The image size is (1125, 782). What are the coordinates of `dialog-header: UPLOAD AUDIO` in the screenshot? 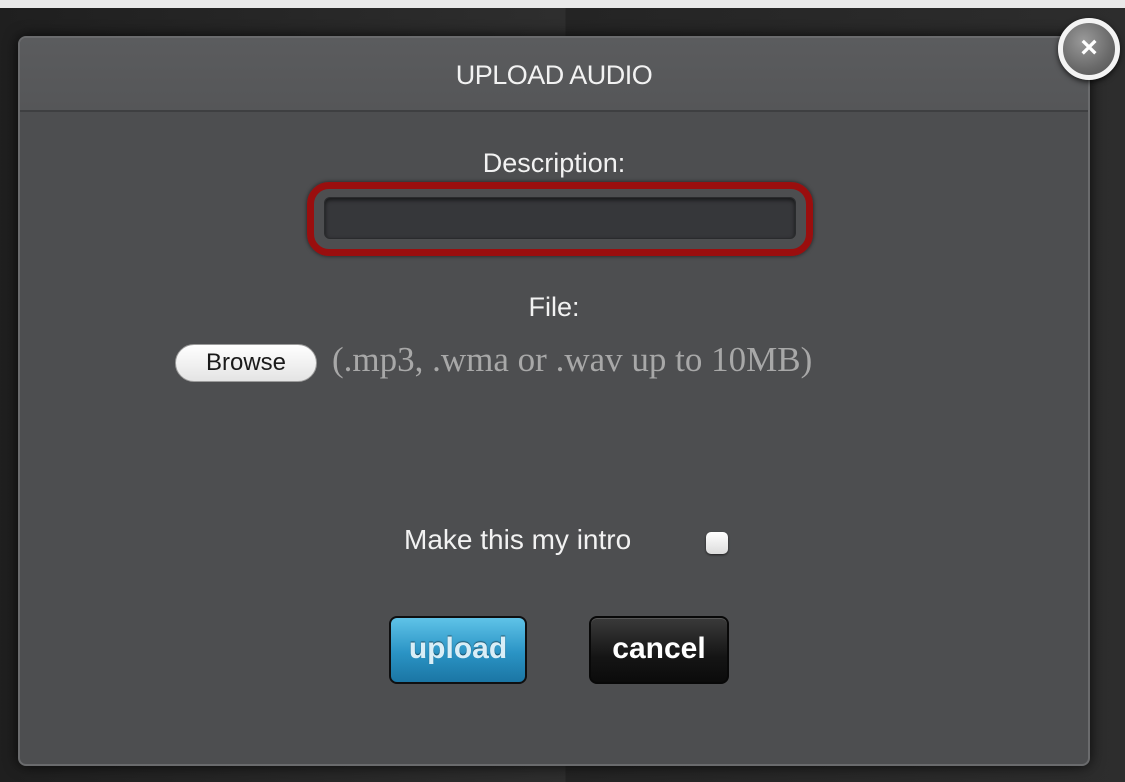 It's located at (554, 75).